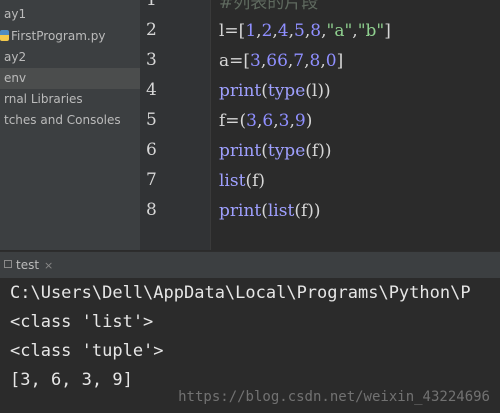  I want to click on tree-item-scratches-and-consoles: tches and Consoles, so click(70, 120).